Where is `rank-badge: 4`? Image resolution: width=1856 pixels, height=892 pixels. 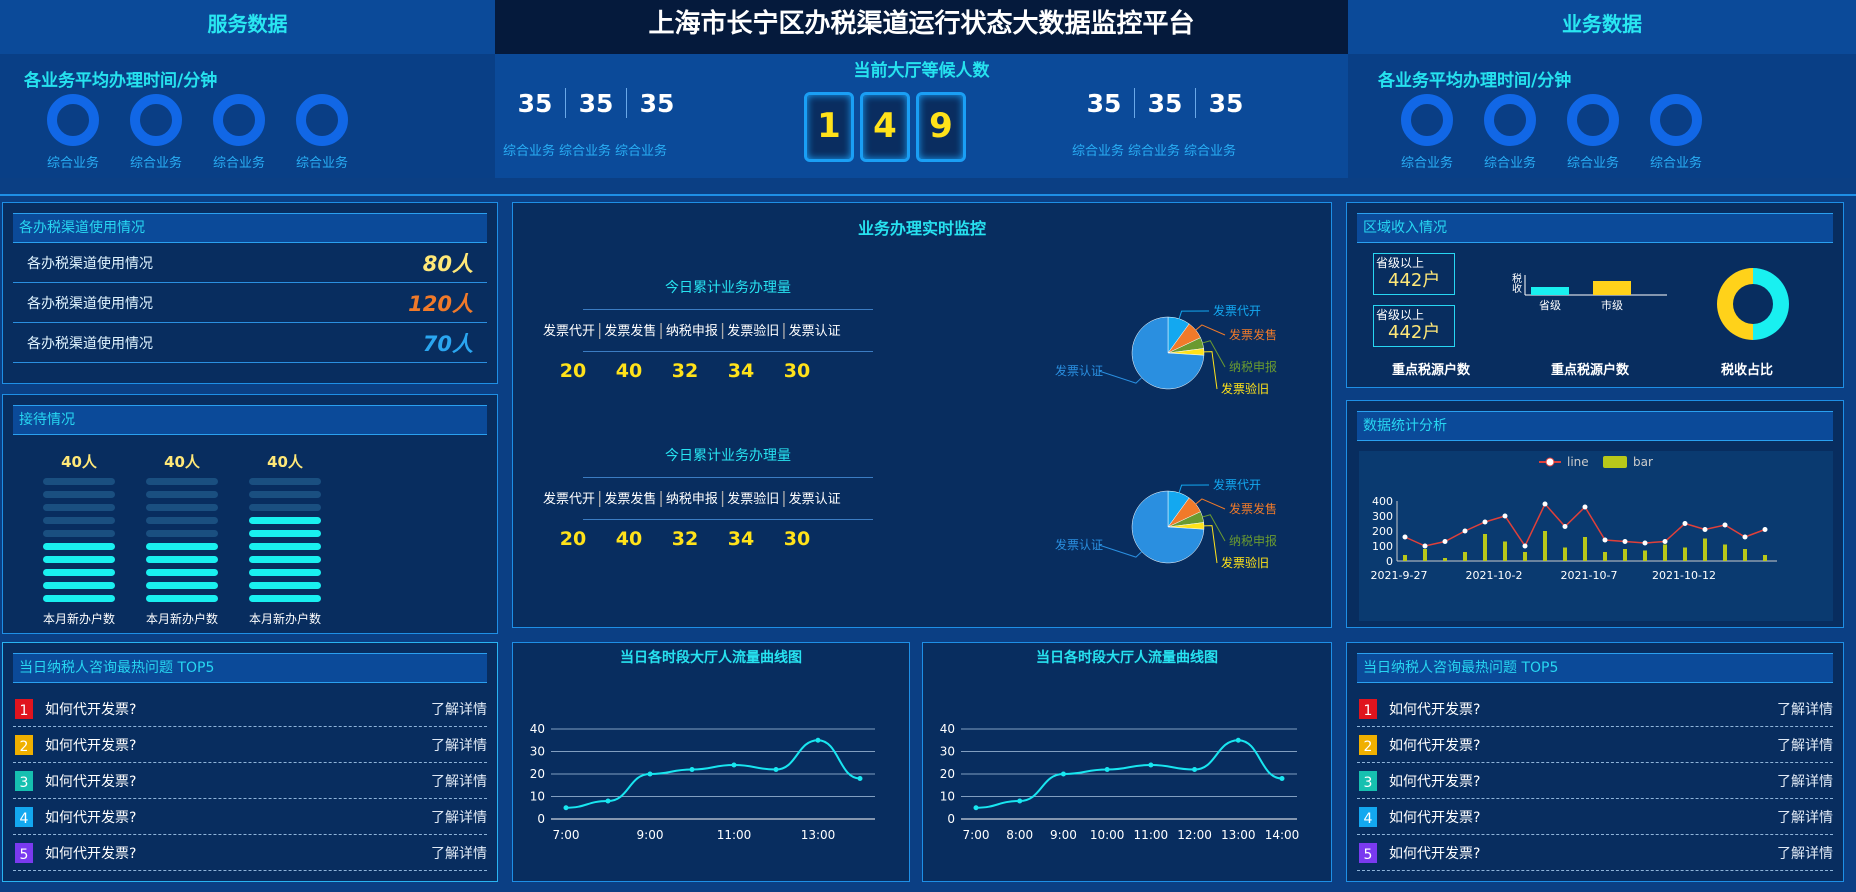 rank-badge: 4 is located at coordinates (1368, 816).